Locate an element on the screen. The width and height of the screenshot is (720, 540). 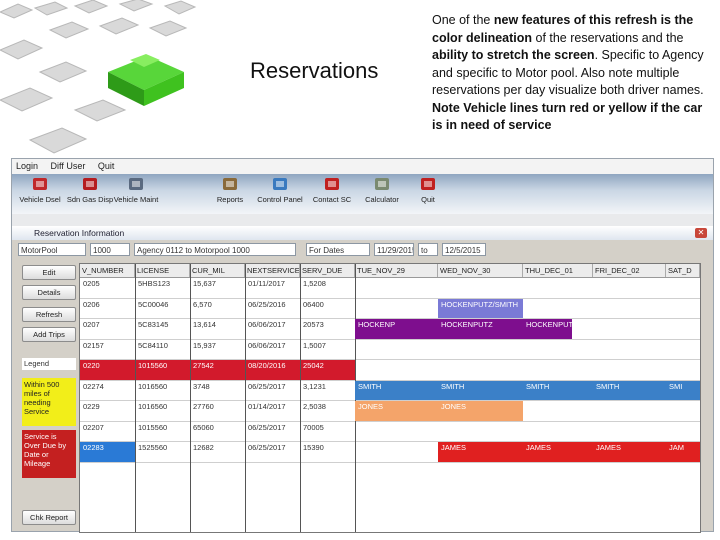
window-titlebar: Reservation Information ✕ is located at coordinates (362, 233).